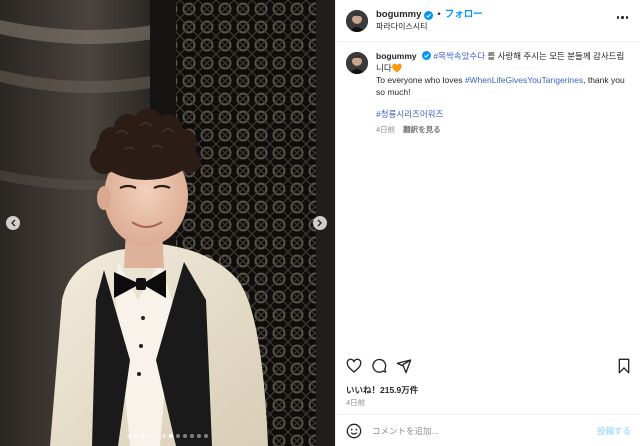 The image size is (640, 446). Describe the element at coordinates (524, 80) in the screenshot. I see `hashtag-link: #WhenLifeGivesYouTangerines` at that location.